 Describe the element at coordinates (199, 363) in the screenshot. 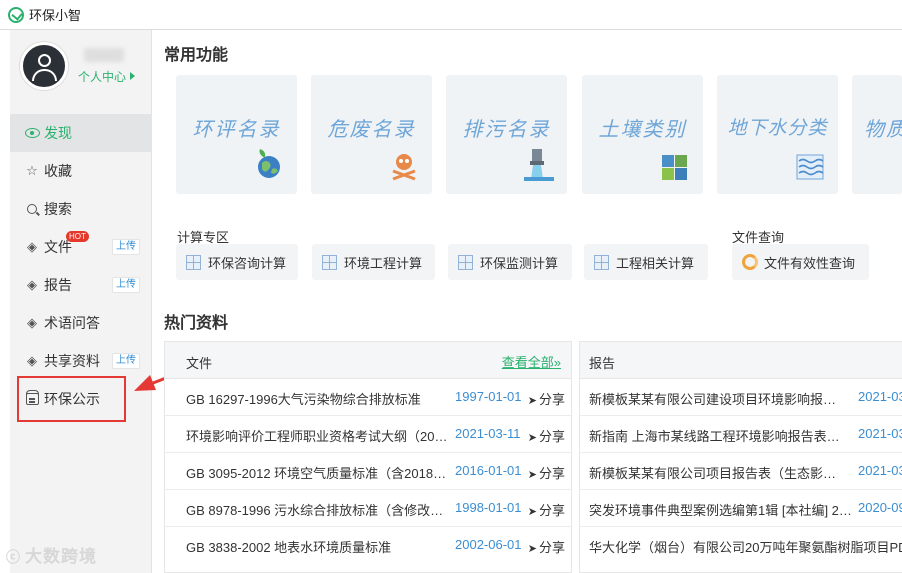

I see `files-panel-title: 文件` at that location.